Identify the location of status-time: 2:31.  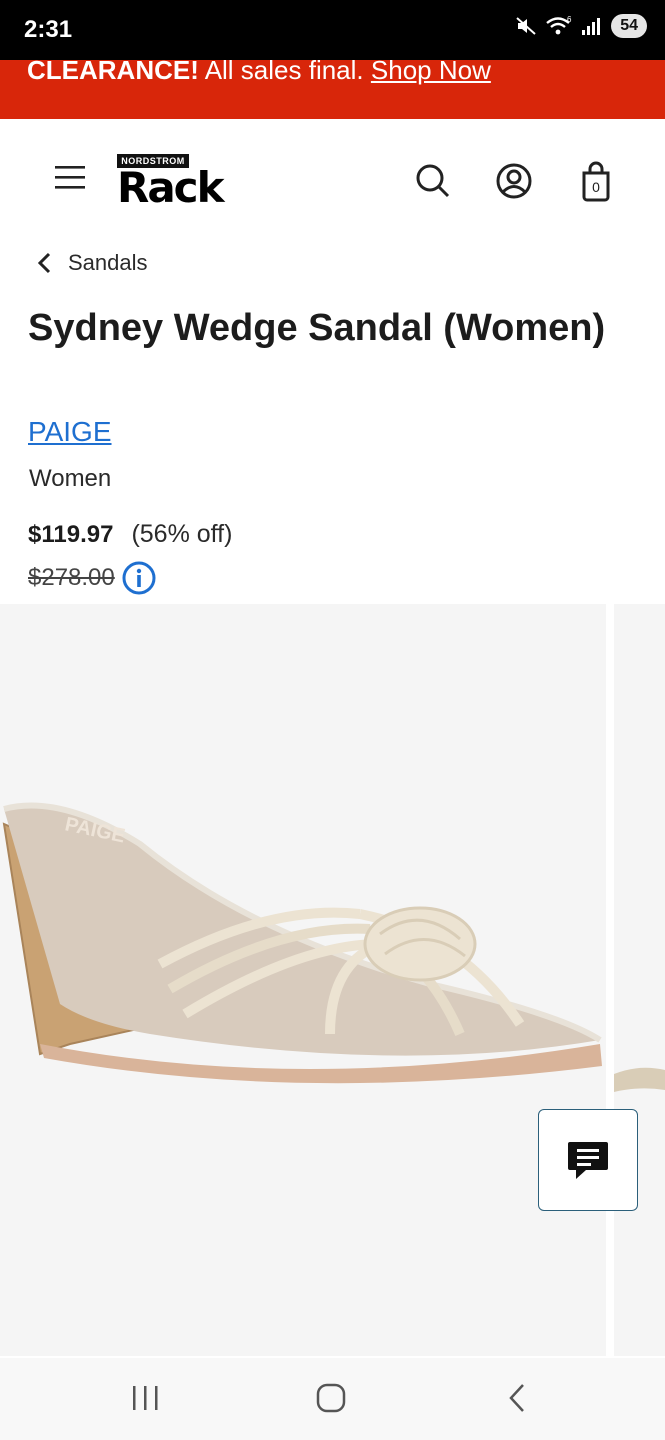
(48, 29).